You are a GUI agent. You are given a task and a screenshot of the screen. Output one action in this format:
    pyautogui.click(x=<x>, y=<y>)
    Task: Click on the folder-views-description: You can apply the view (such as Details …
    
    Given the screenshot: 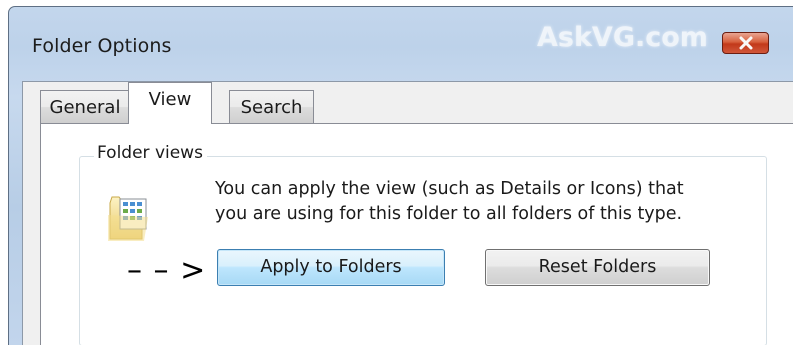 What is the action you would take?
    pyautogui.click(x=485, y=202)
    